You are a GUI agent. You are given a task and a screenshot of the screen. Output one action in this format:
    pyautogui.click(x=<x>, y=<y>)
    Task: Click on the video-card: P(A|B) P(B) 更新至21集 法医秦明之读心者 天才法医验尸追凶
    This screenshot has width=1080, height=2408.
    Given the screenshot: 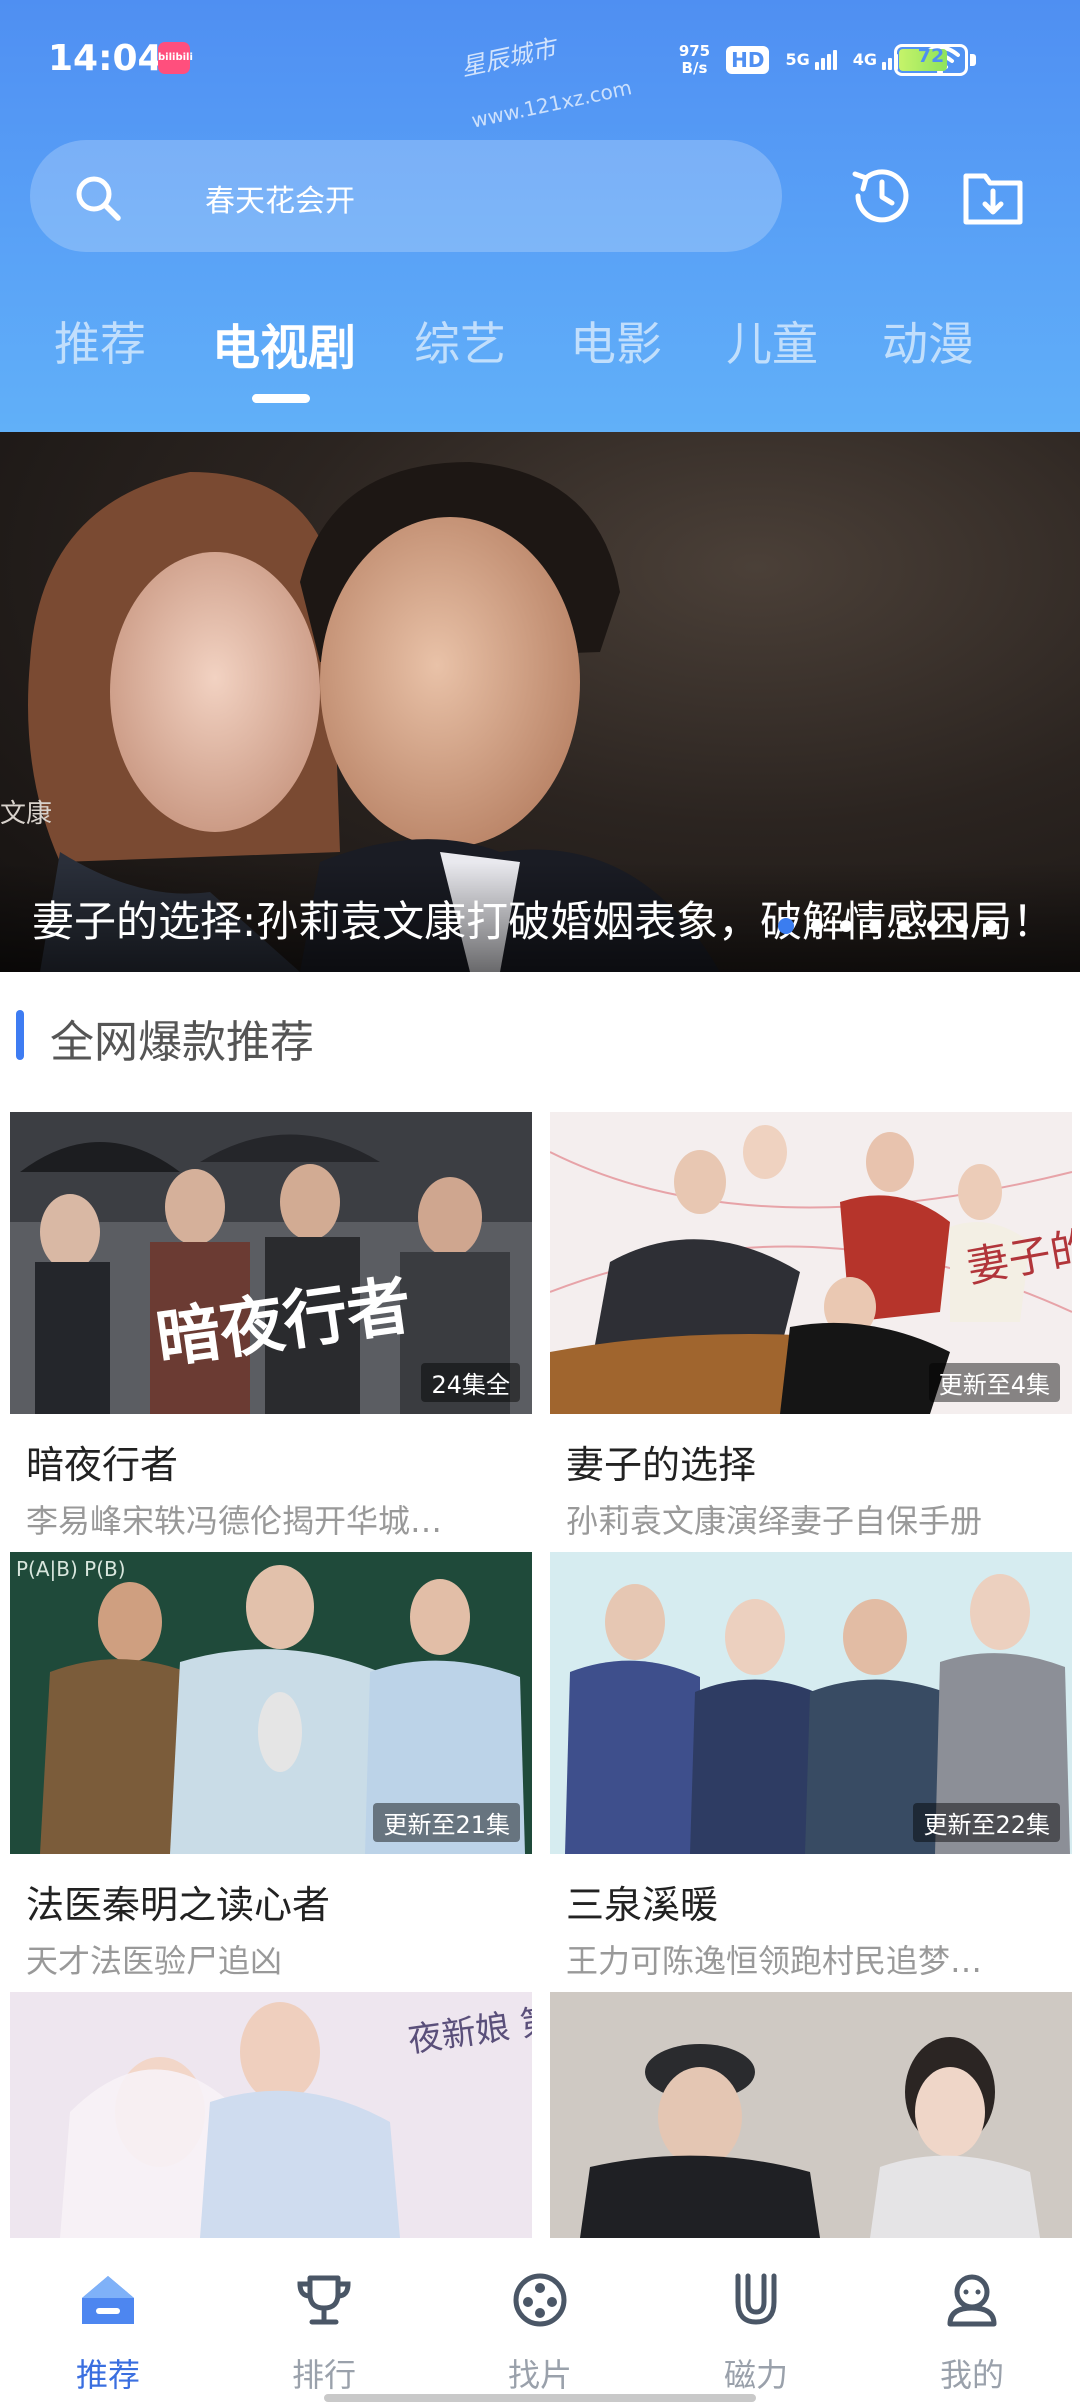 What is the action you would take?
    pyautogui.click(x=271, y=1766)
    